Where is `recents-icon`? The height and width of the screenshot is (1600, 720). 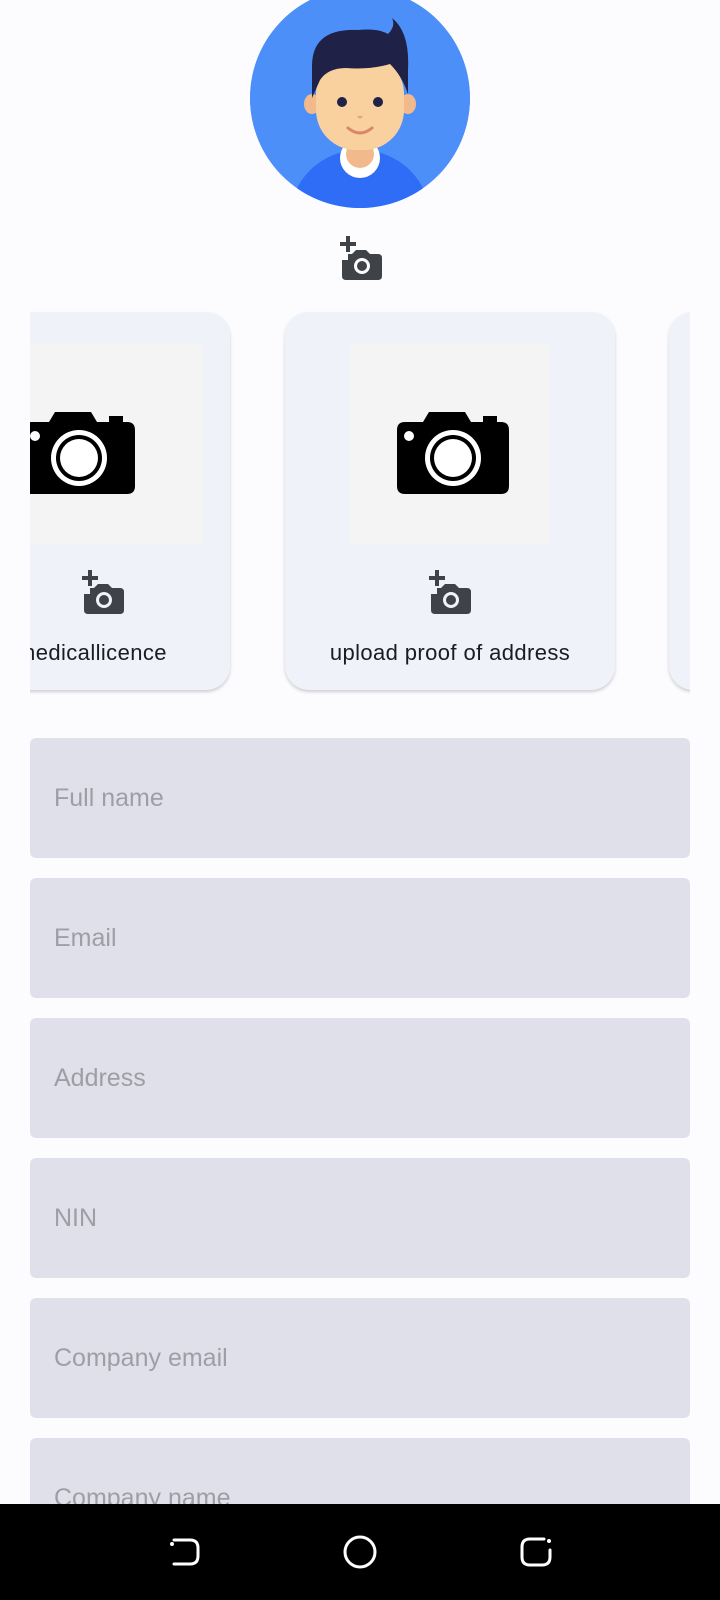 recents-icon is located at coordinates (536, 1552).